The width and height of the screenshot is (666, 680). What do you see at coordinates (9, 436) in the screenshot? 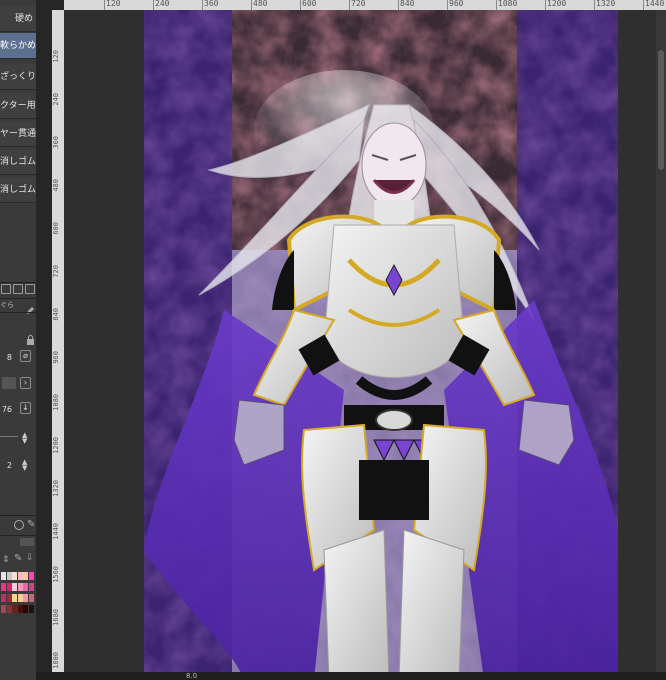
I see `slider-track` at bounding box center [9, 436].